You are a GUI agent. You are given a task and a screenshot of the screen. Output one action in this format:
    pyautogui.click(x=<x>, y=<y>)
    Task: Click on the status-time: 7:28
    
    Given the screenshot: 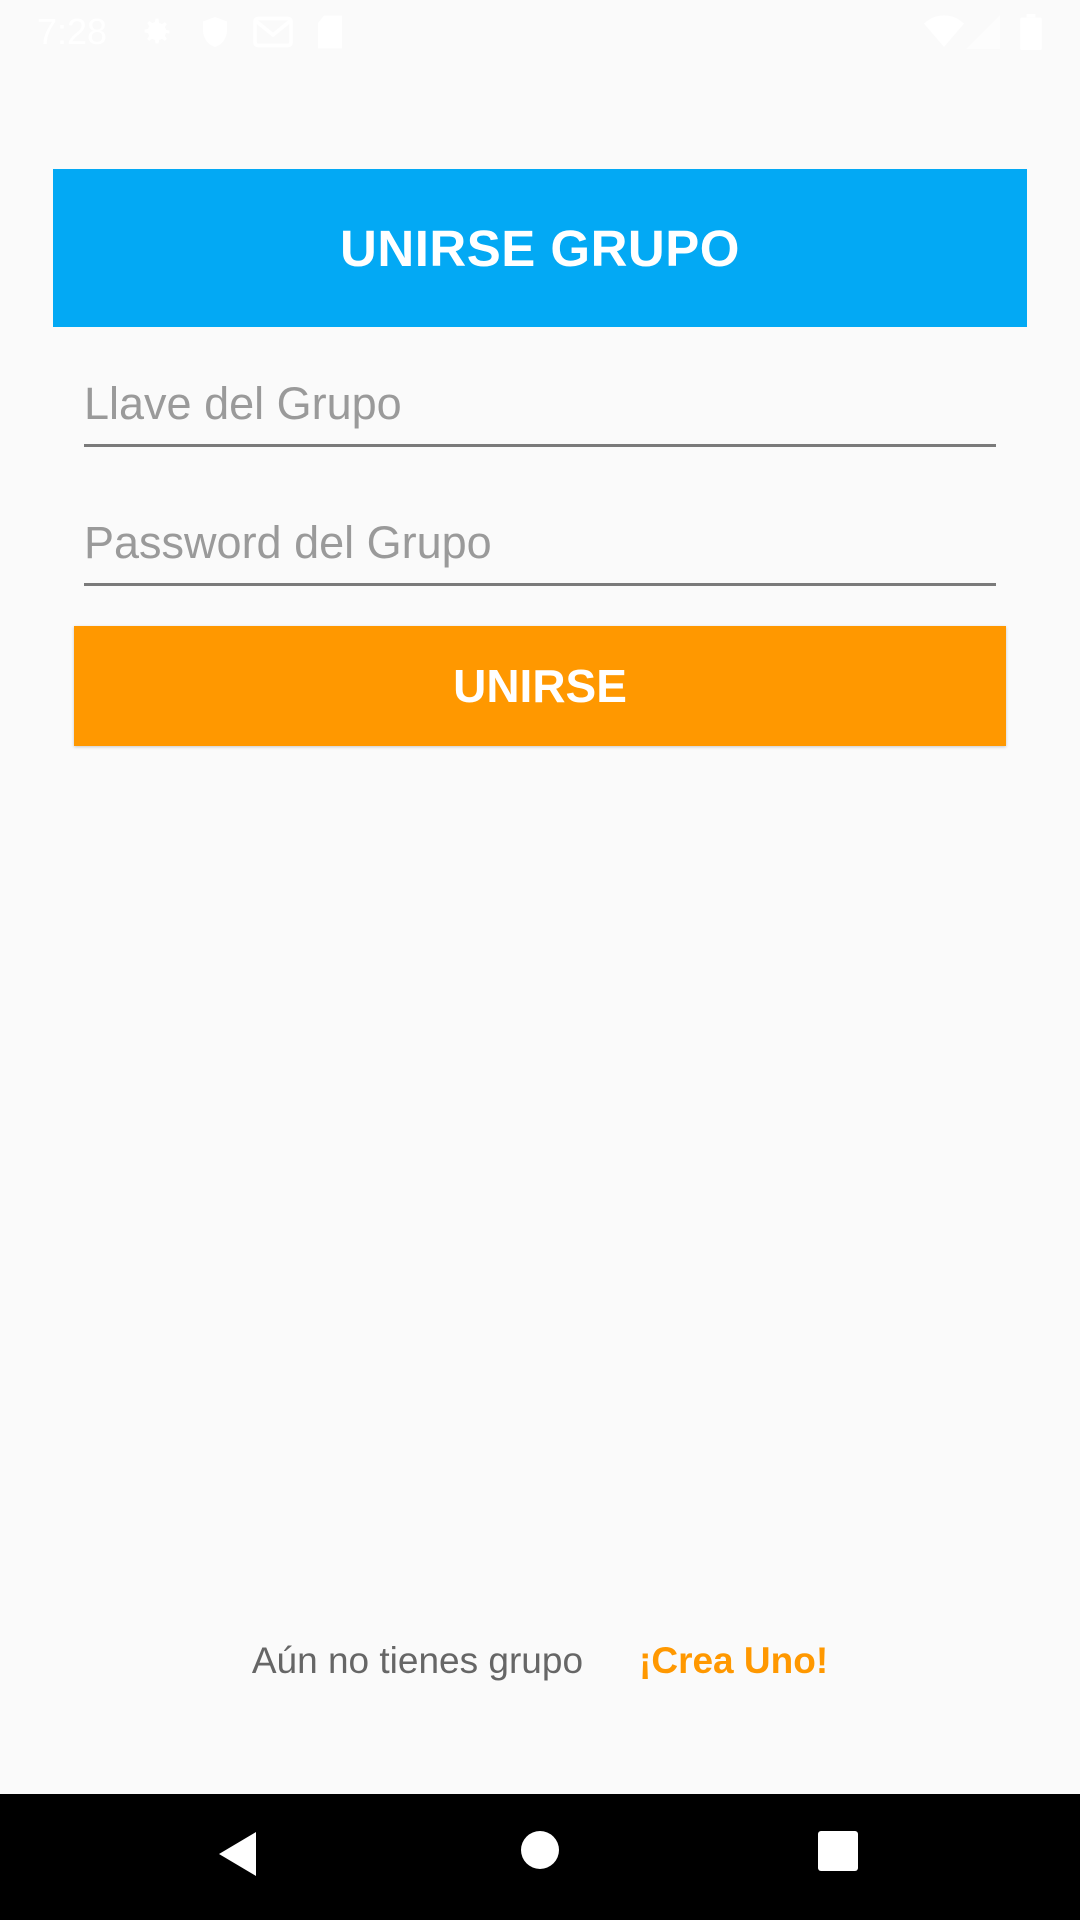 What is the action you would take?
    pyautogui.click(x=72, y=31)
    